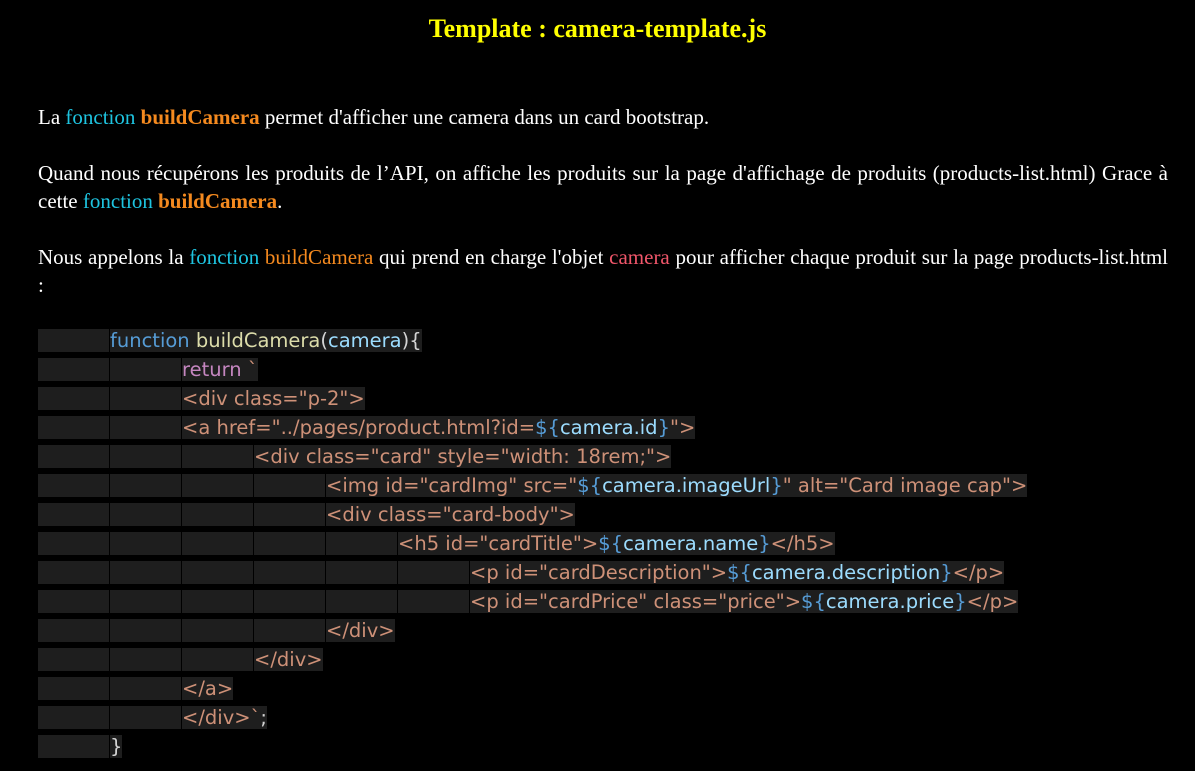 This screenshot has width=1195, height=771. What do you see at coordinates (114, 257) in the screenshot?
I see `paragraph-text: Nous appelons la` at bounding box center [114, 257].